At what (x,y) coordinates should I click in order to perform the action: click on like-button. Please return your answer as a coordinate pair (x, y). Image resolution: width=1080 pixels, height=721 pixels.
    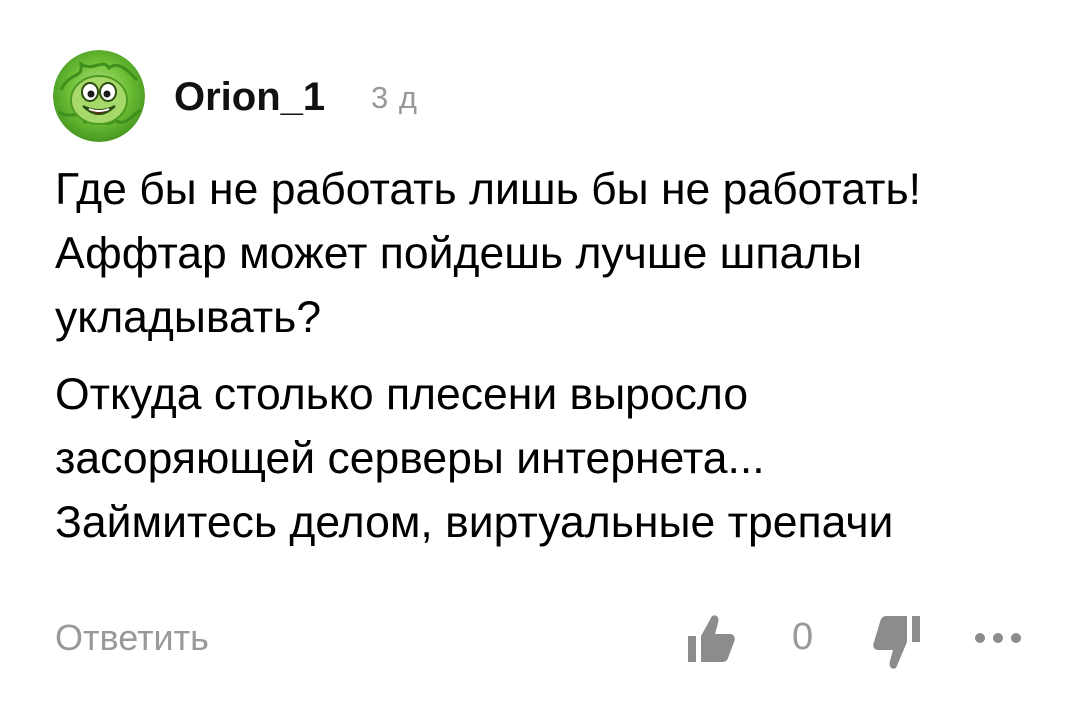
    Looking at the image, I should click on (711, 638).